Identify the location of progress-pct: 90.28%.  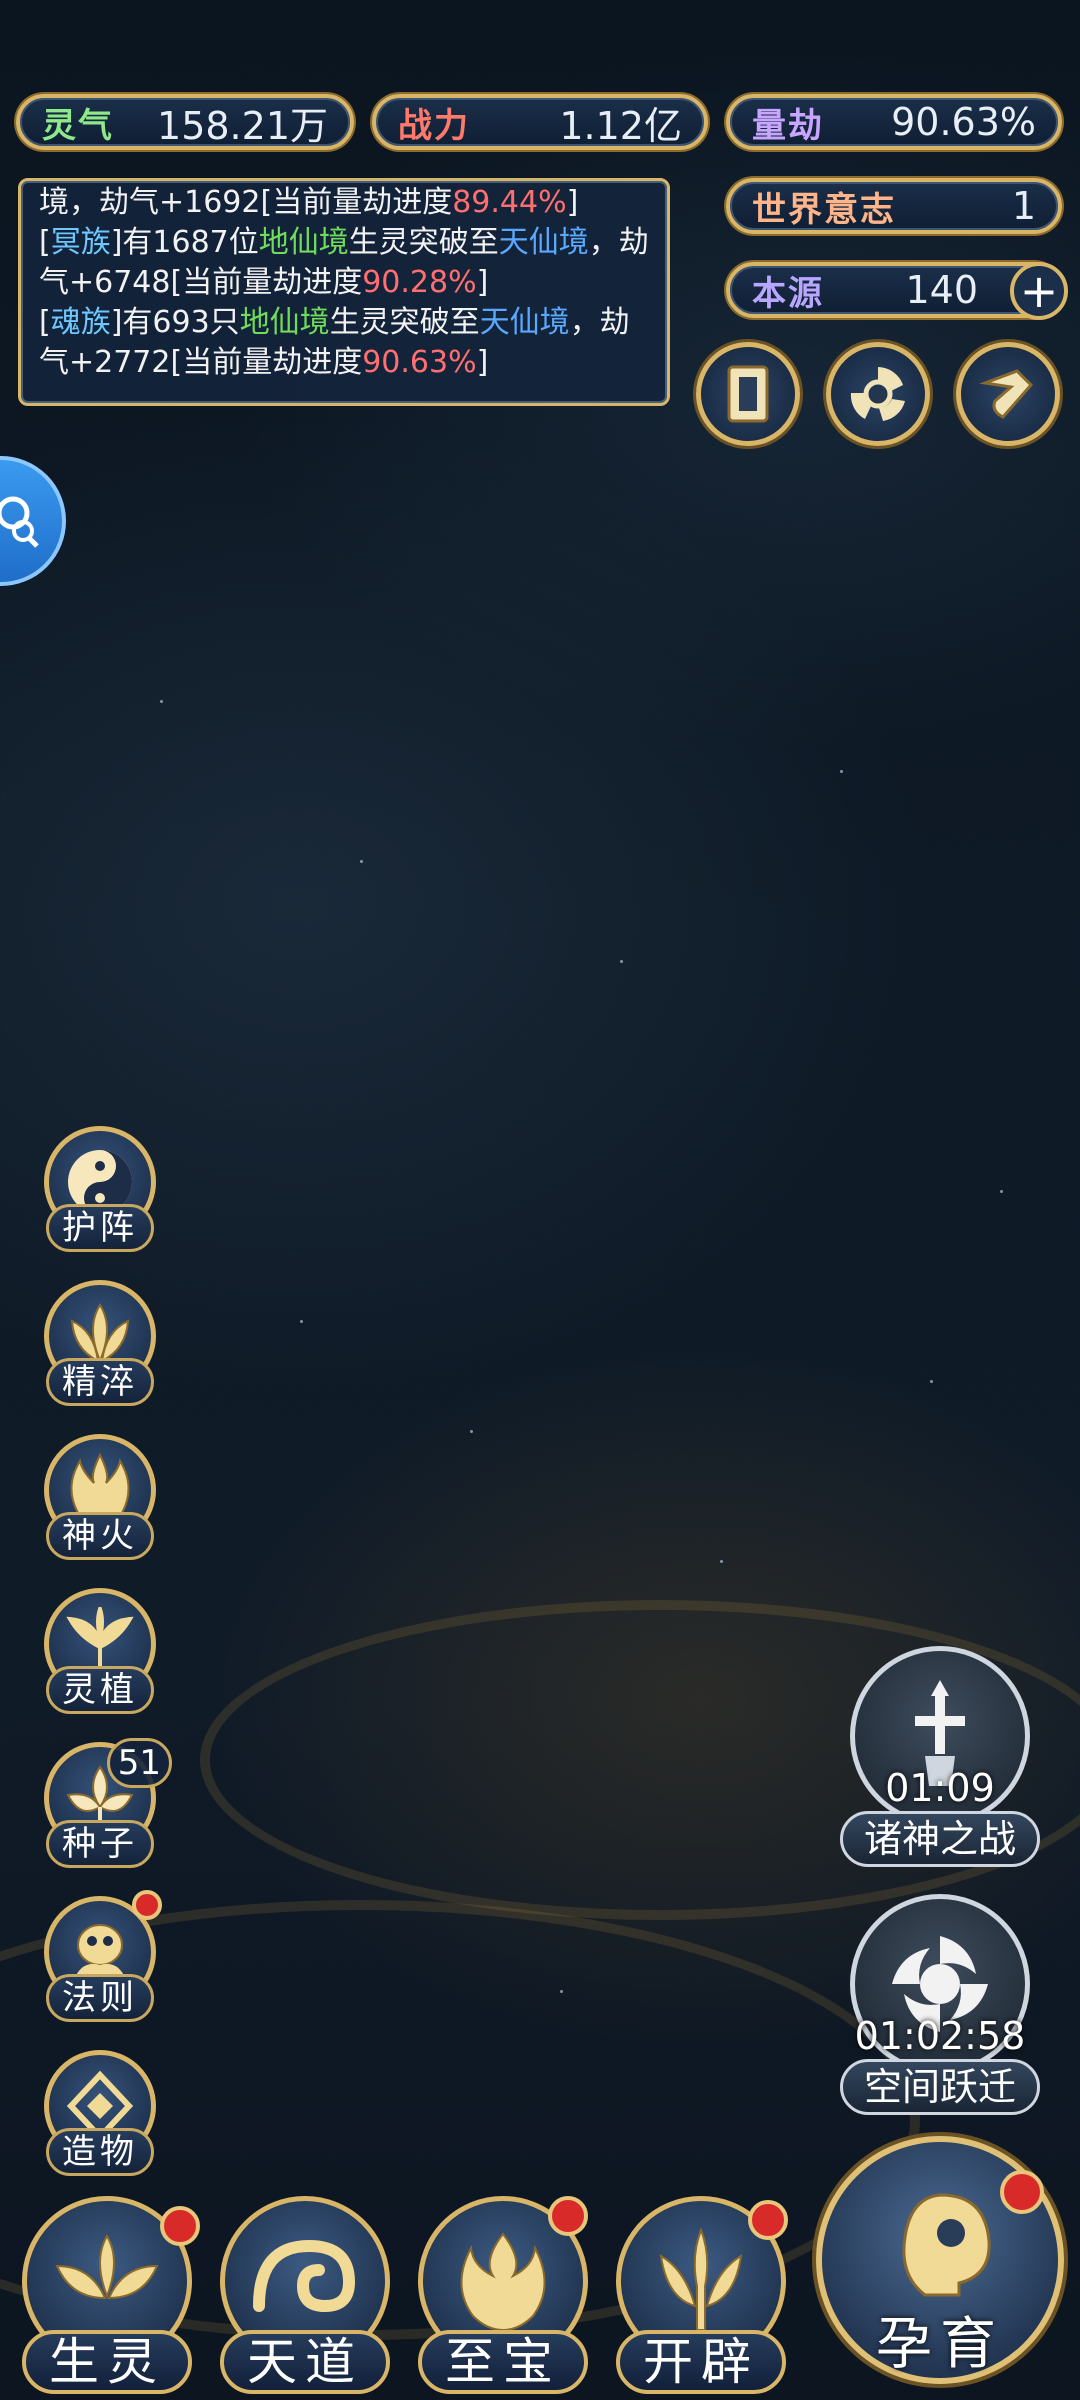
(419, 282).